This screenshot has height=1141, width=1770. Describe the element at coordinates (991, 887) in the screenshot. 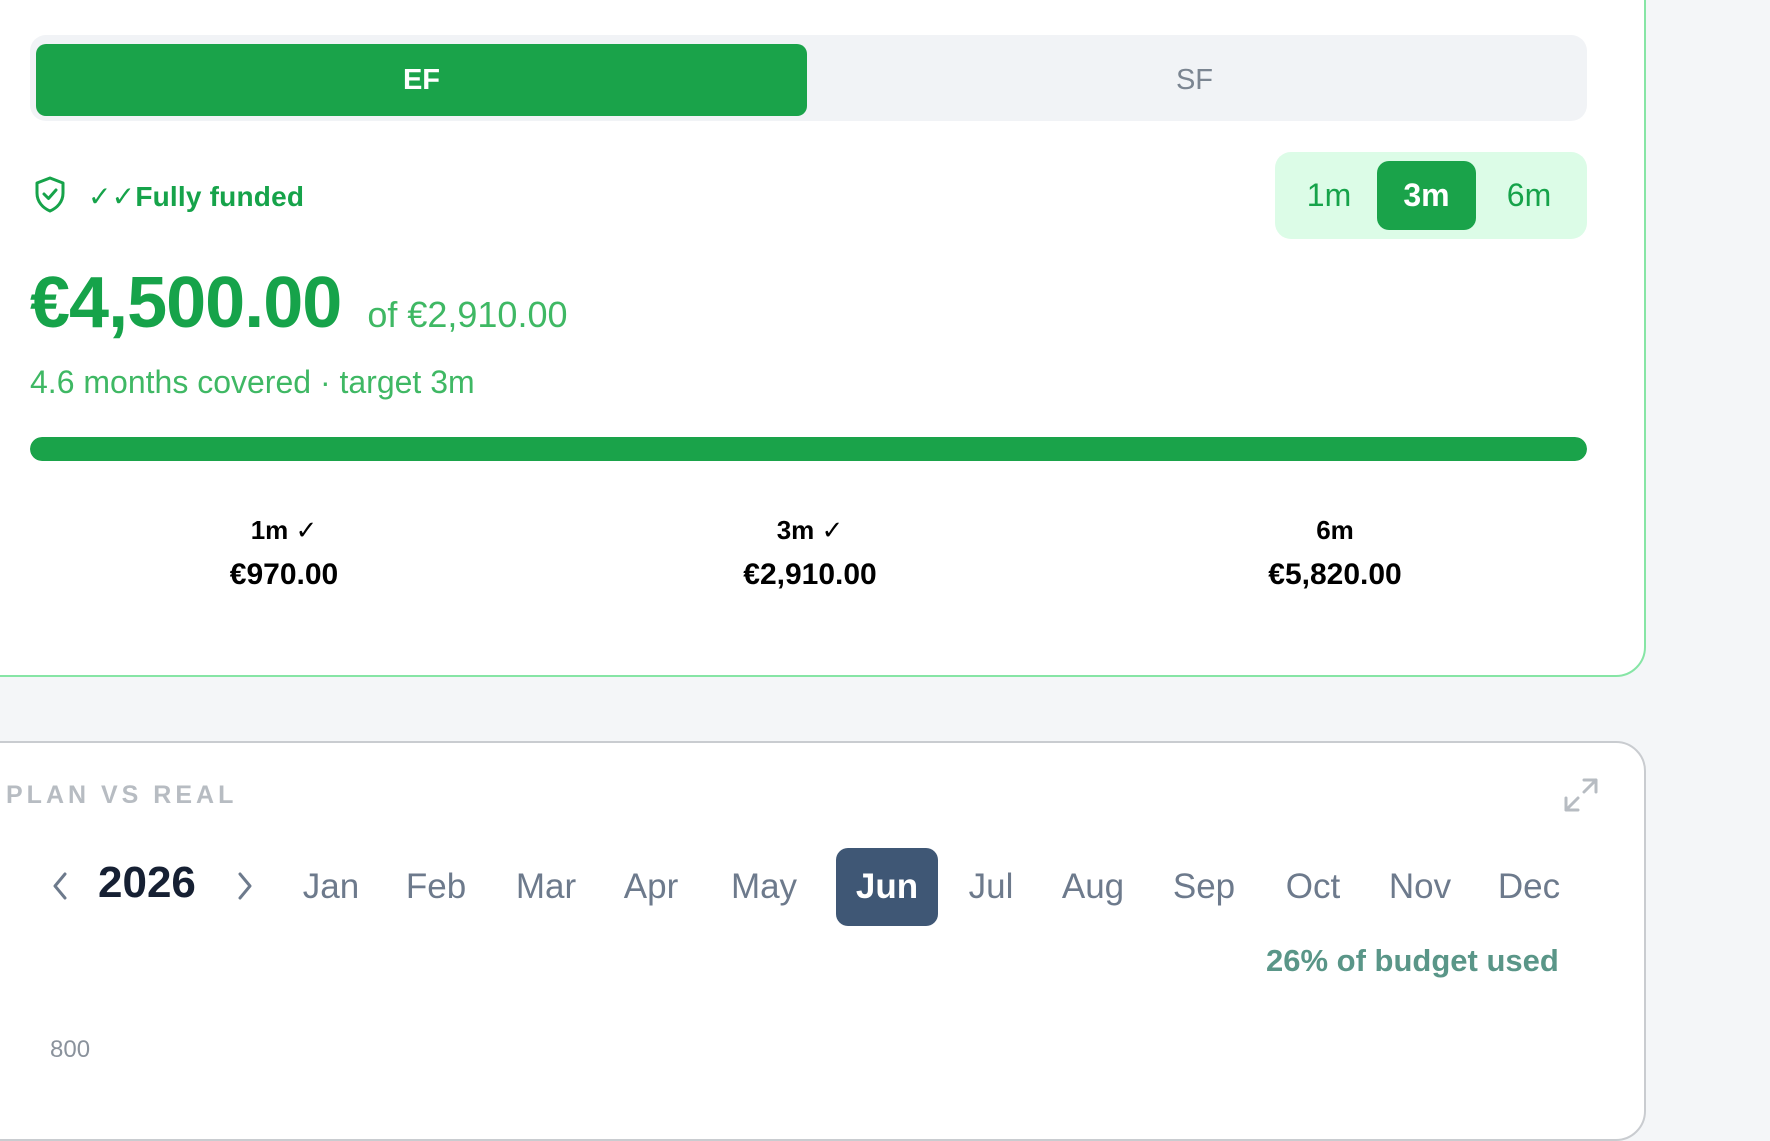

I see `month-jul: Jul` at that location.